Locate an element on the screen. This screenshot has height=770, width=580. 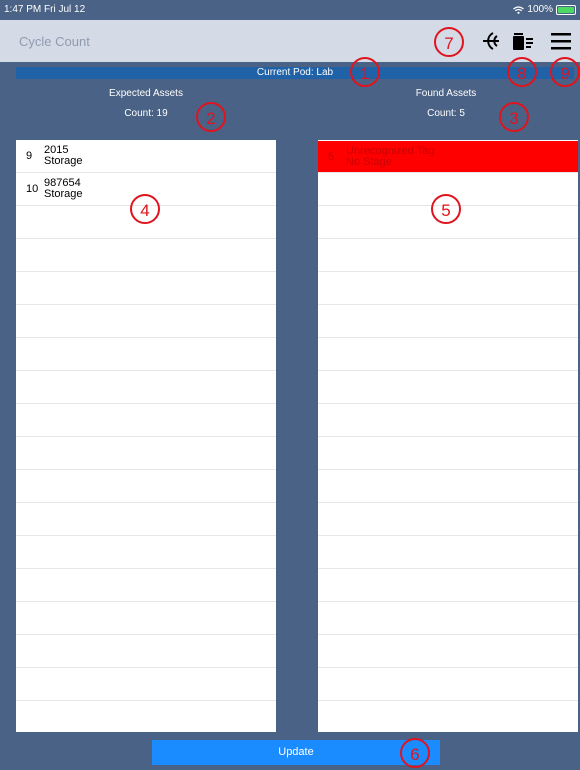
annotation-badge: 5 is located at coordinates (446, 209).